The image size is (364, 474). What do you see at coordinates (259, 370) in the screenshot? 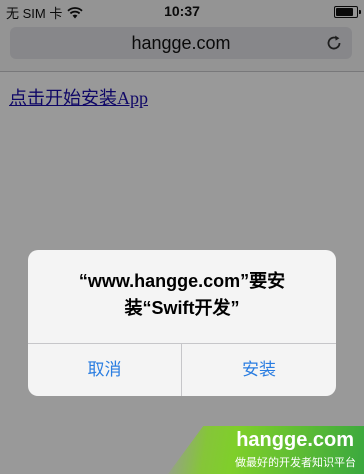
I see `install-button: 安装` at bounding box center [259, 370].